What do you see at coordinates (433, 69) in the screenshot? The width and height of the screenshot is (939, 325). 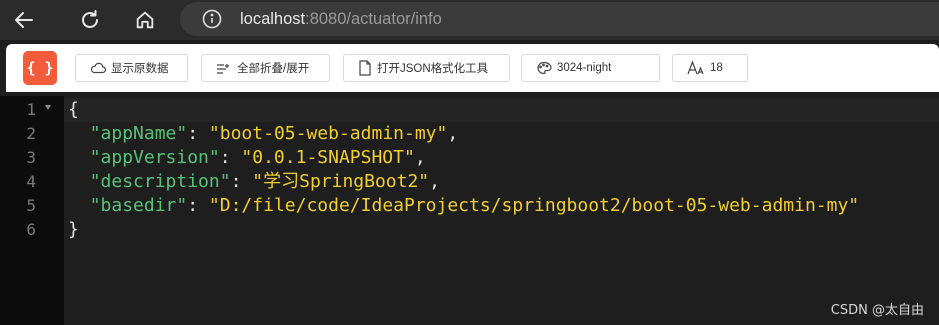 I see `open-json-format-tool-label: 打开JSON格式化工具` at bounding box center [433, 69].